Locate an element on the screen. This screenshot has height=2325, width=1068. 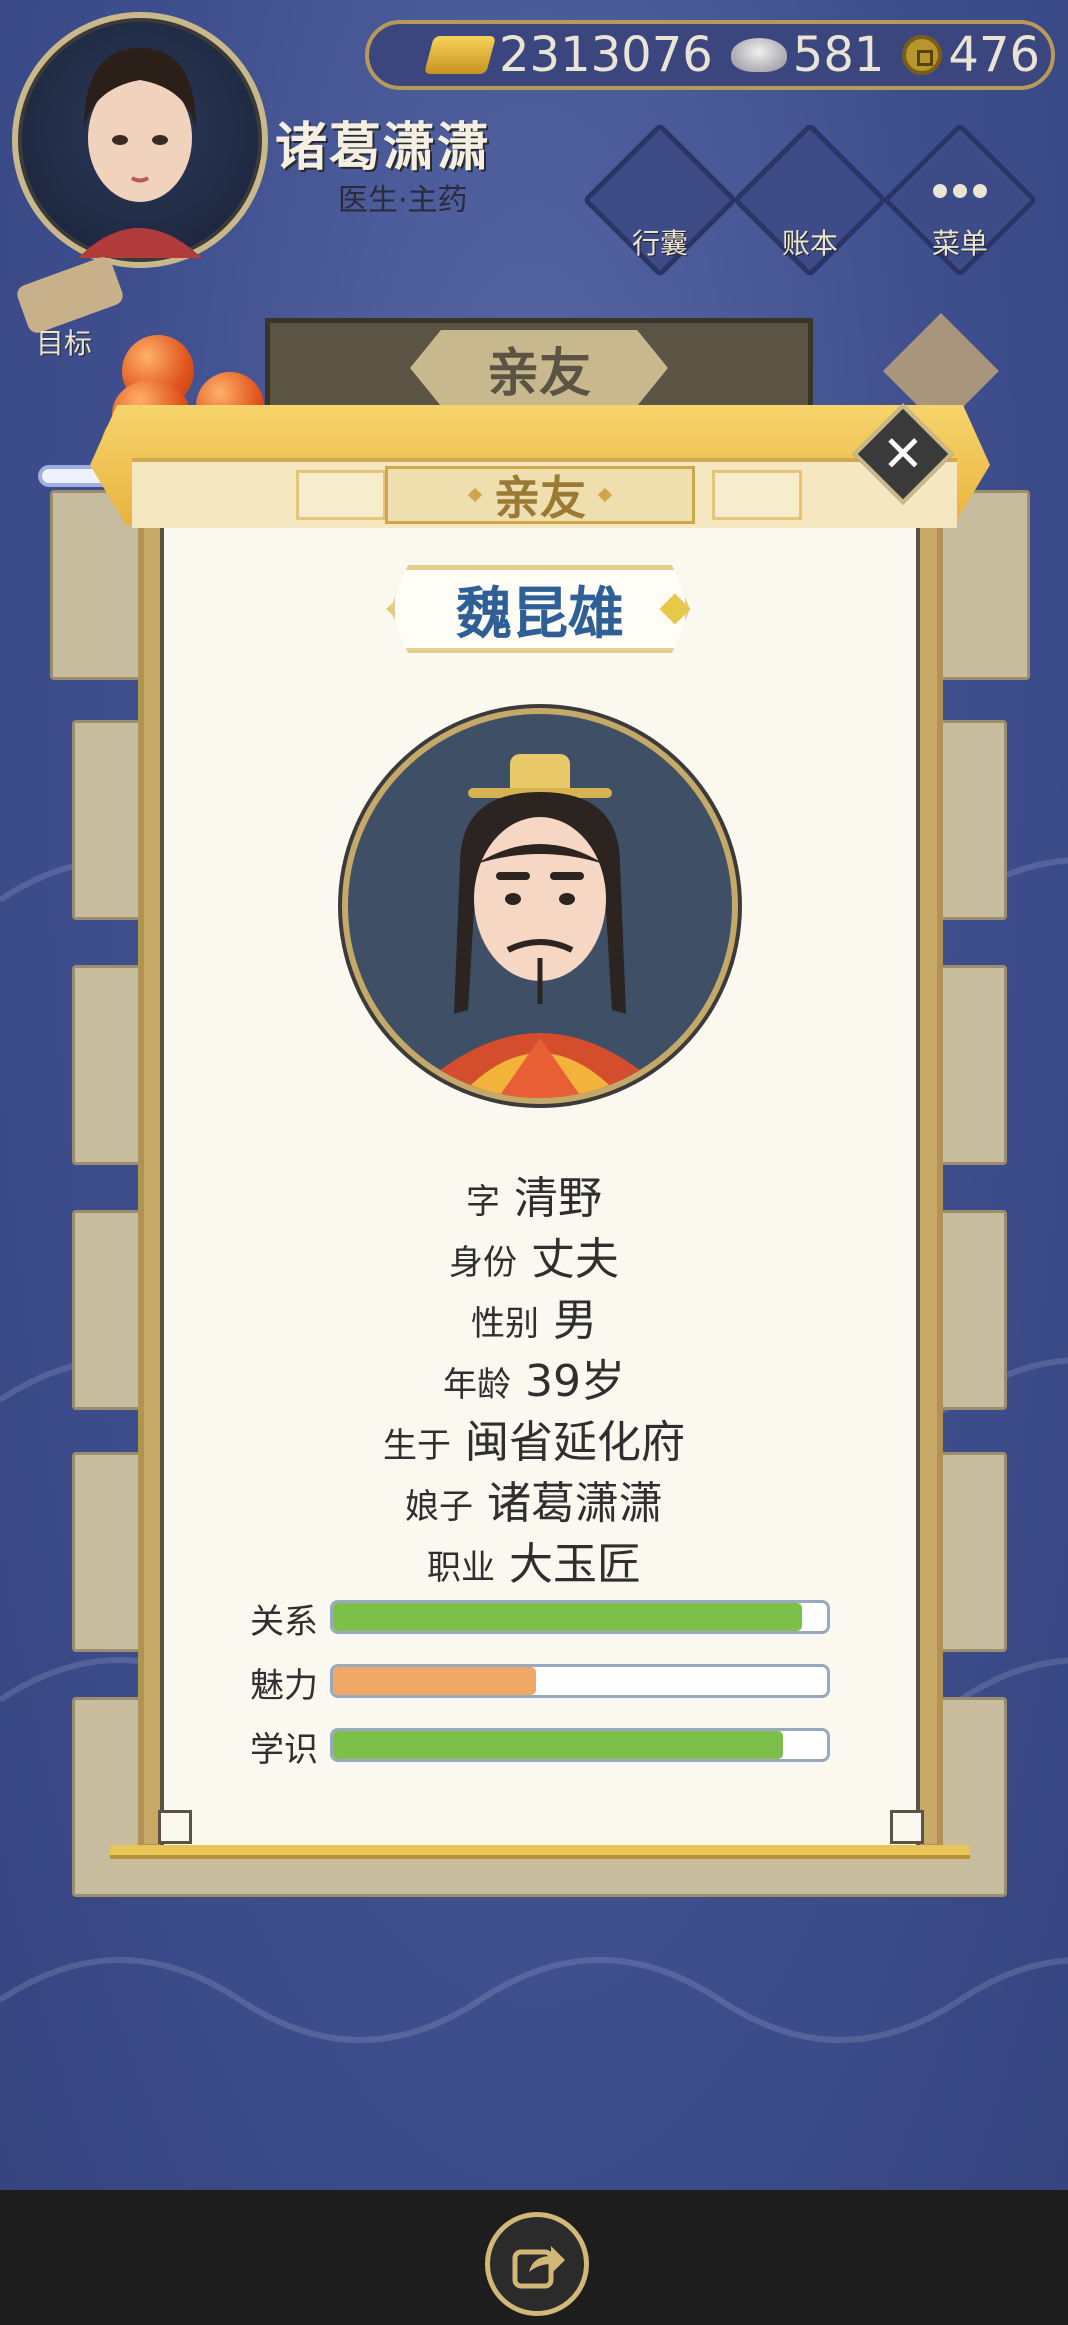
gold-ingot-icon is located at coordinates (460, 55).